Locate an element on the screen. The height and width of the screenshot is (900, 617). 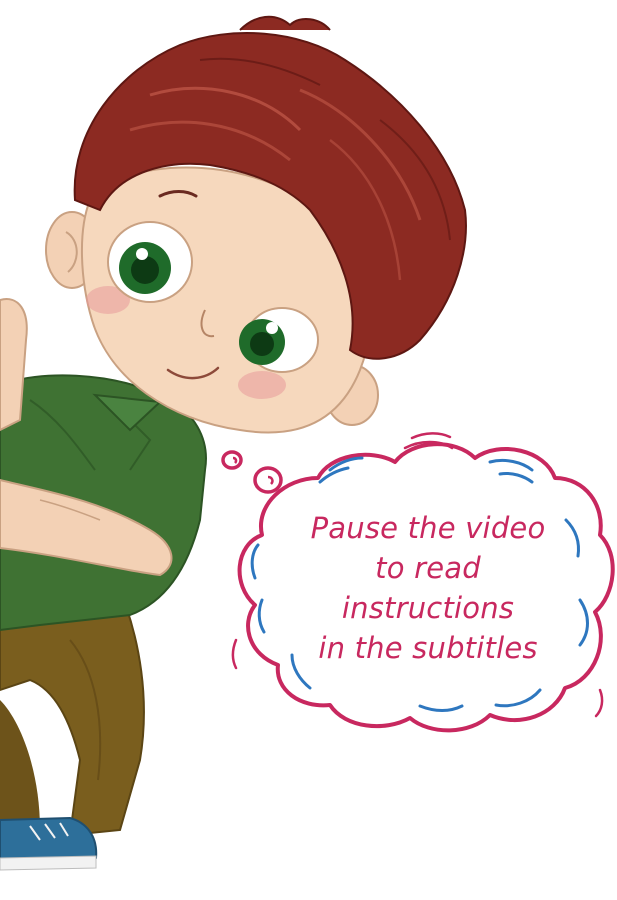
bubble-line: instructions is located at coordinates (428, 608).